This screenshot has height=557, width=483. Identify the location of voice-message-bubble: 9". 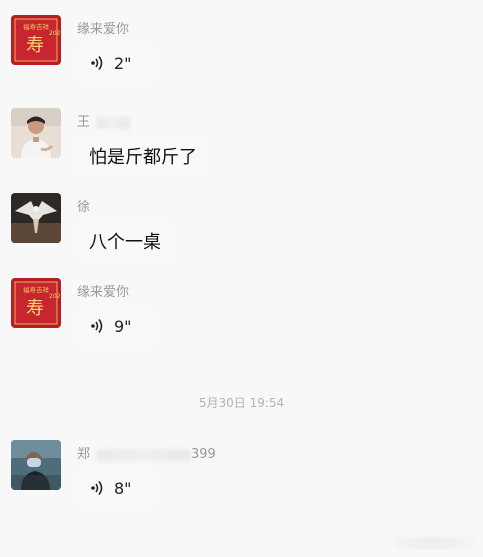
(116, 326).